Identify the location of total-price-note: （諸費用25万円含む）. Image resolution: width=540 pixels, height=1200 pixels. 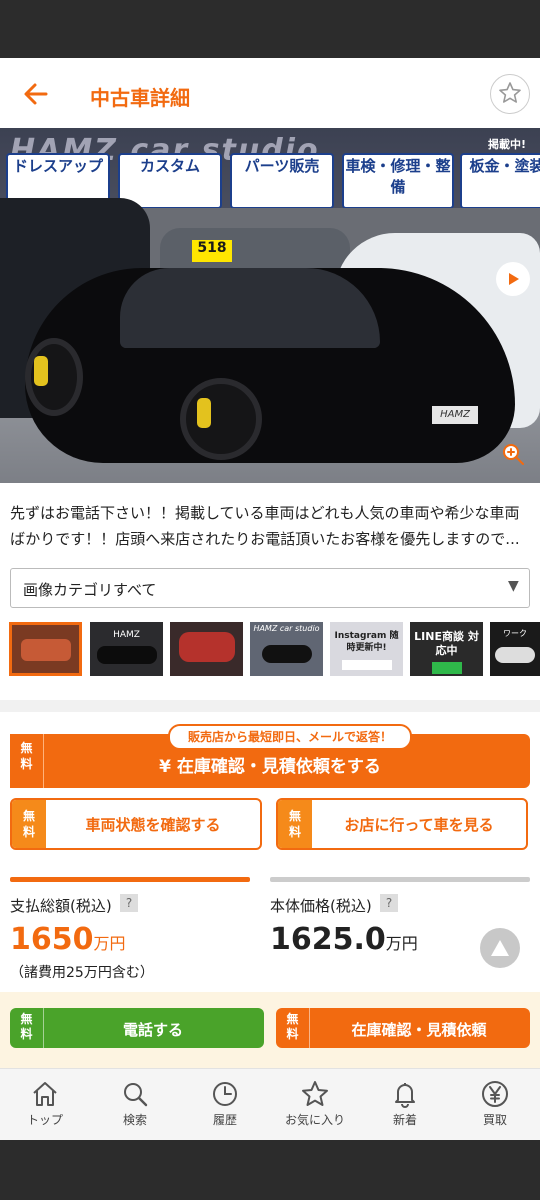
(82, 973).